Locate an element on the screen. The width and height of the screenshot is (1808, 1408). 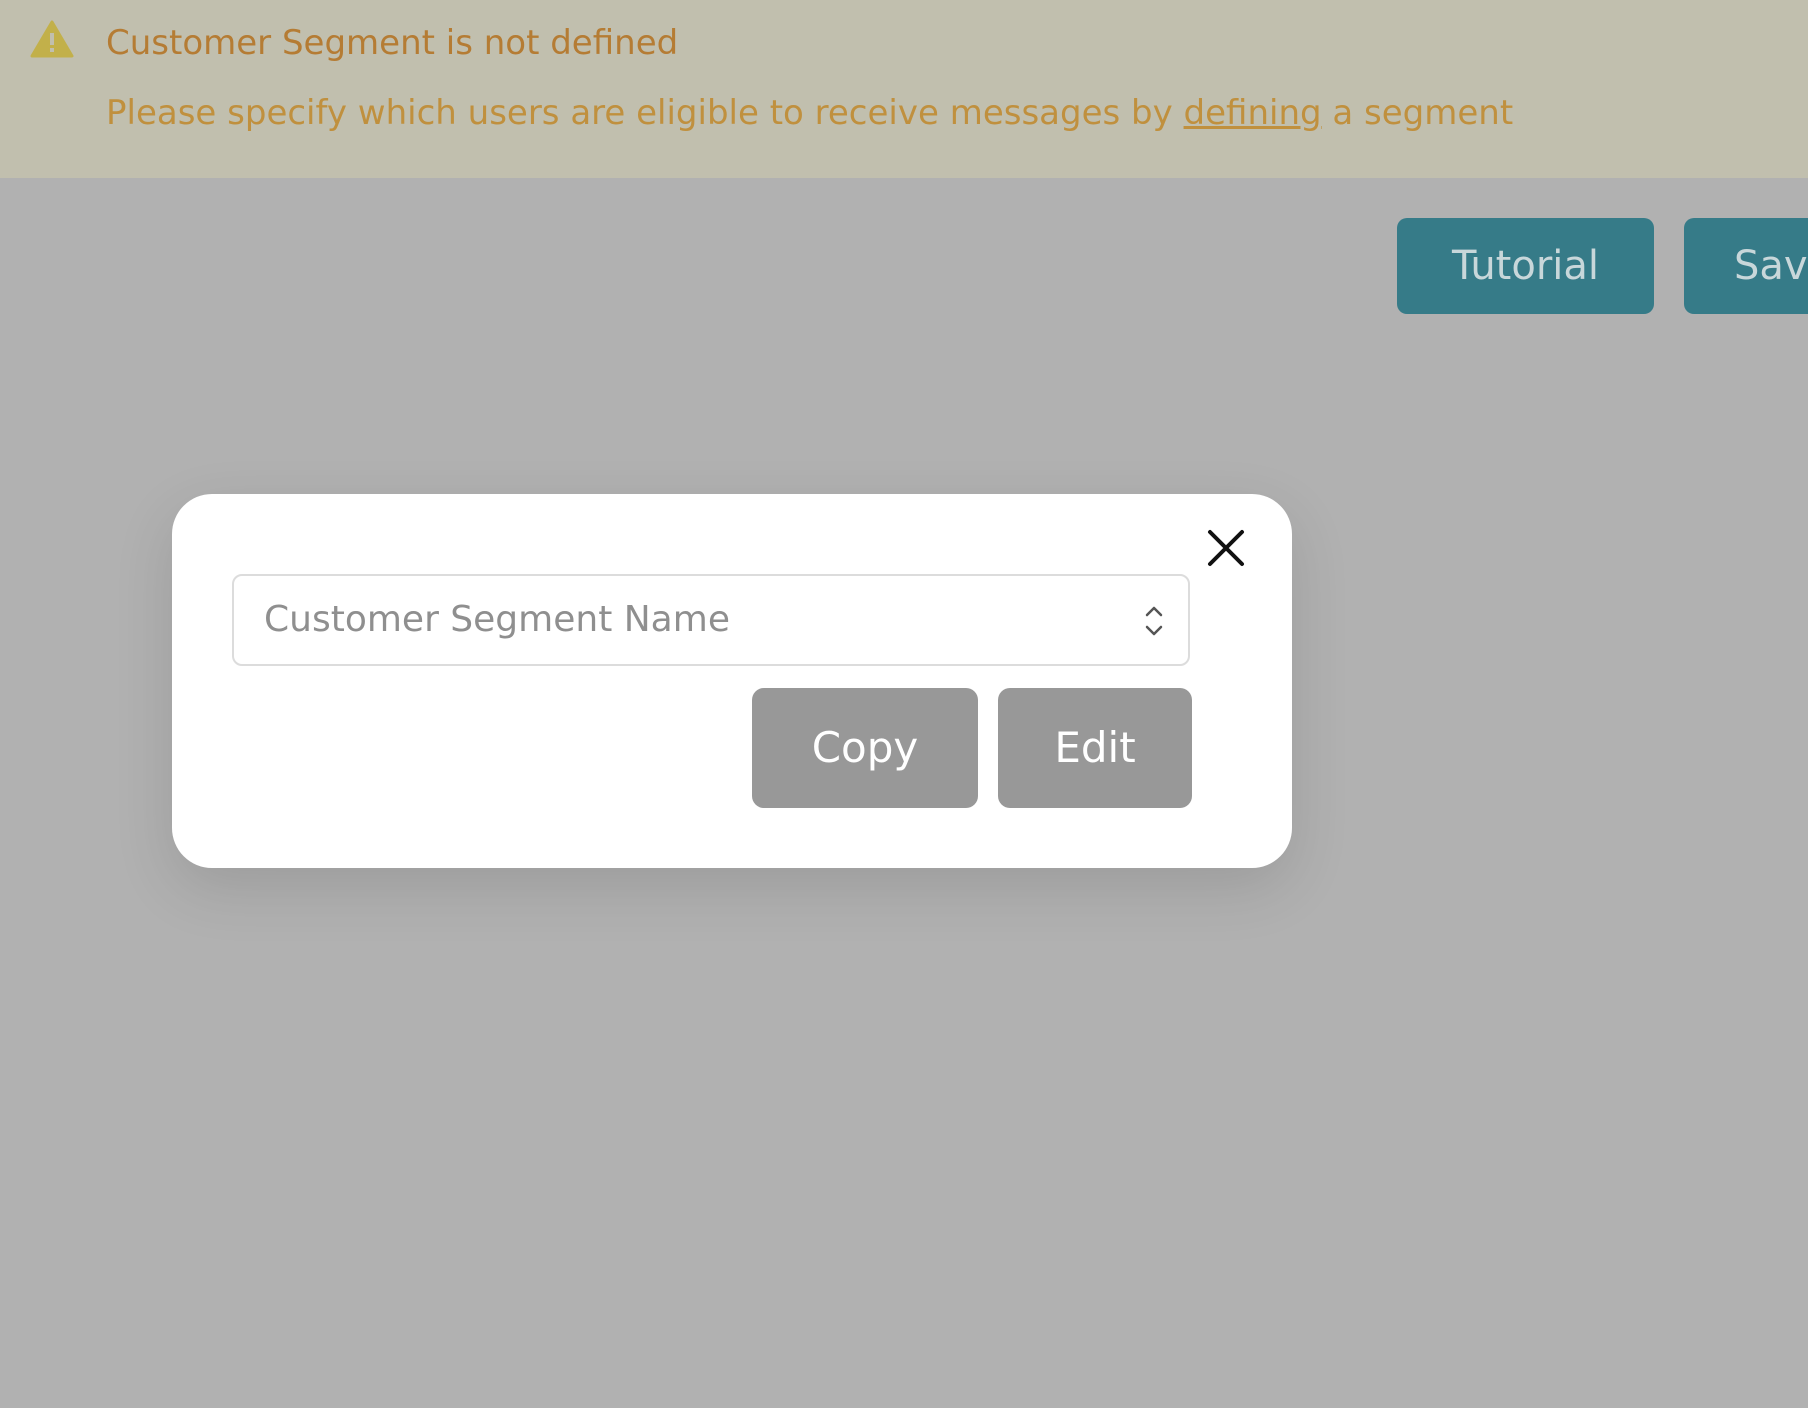
edit-button: Edit is located at coordinates (1095, 748).